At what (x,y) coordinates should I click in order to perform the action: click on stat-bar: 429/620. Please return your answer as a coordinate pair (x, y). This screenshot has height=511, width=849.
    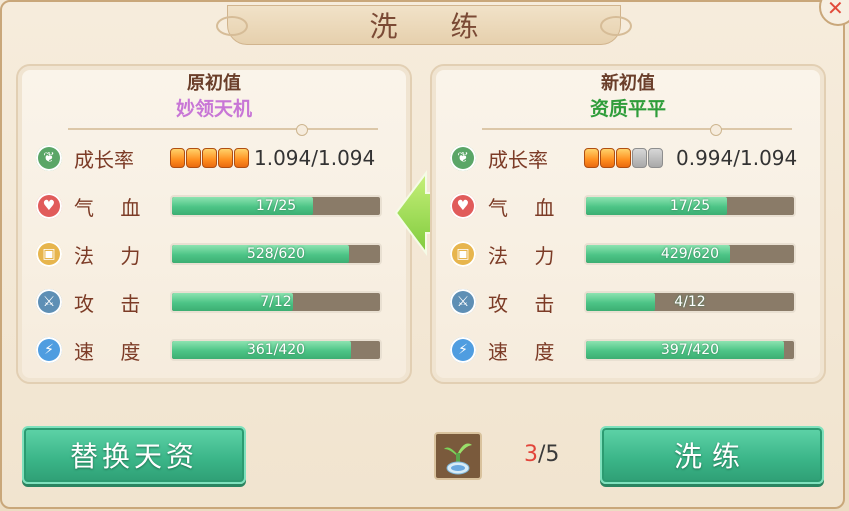
    Looking at the image, I should click on (690, 254).